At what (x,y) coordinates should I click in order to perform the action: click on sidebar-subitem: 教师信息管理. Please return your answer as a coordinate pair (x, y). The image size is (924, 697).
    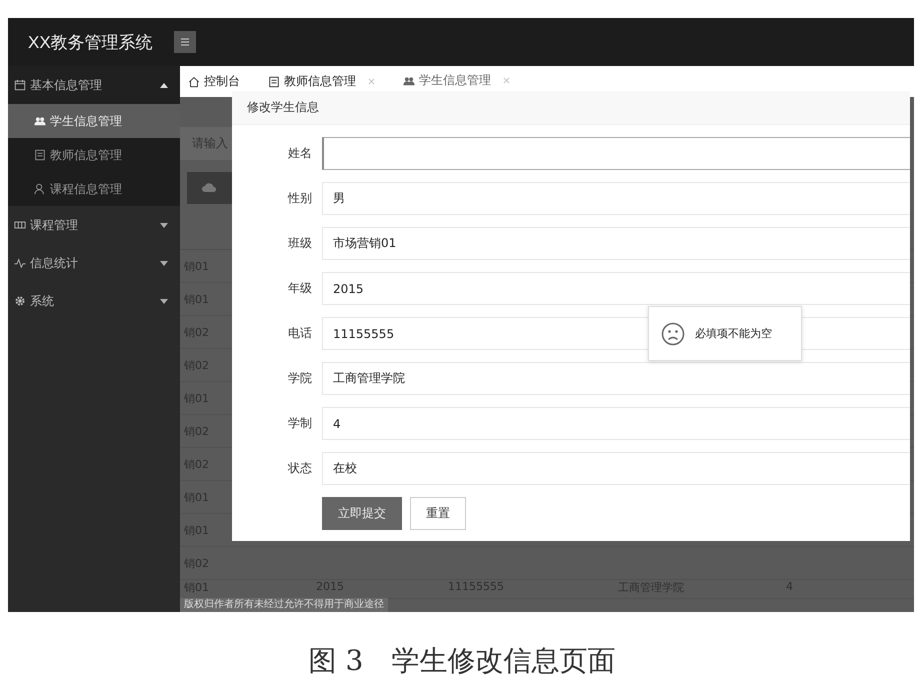
    Looking at the image, I should click on (94, 155).